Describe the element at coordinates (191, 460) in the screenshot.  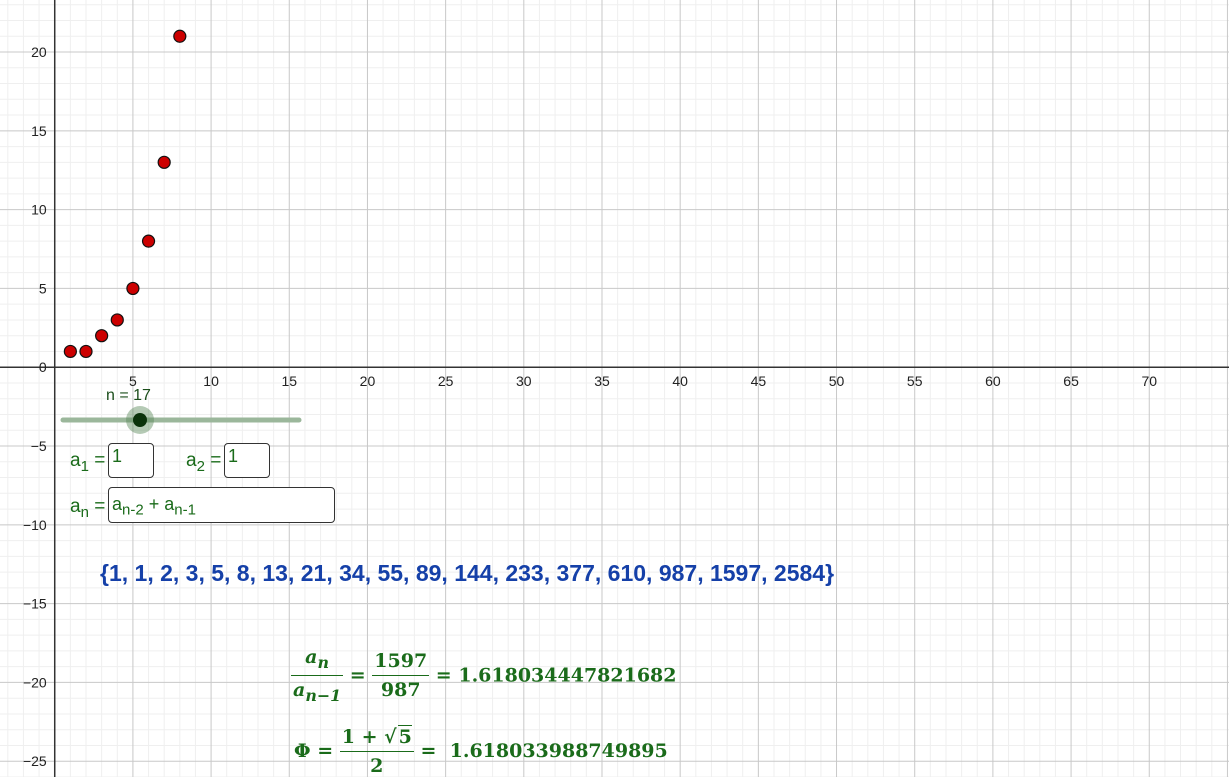
I see `a2-label-base: a` at that location.